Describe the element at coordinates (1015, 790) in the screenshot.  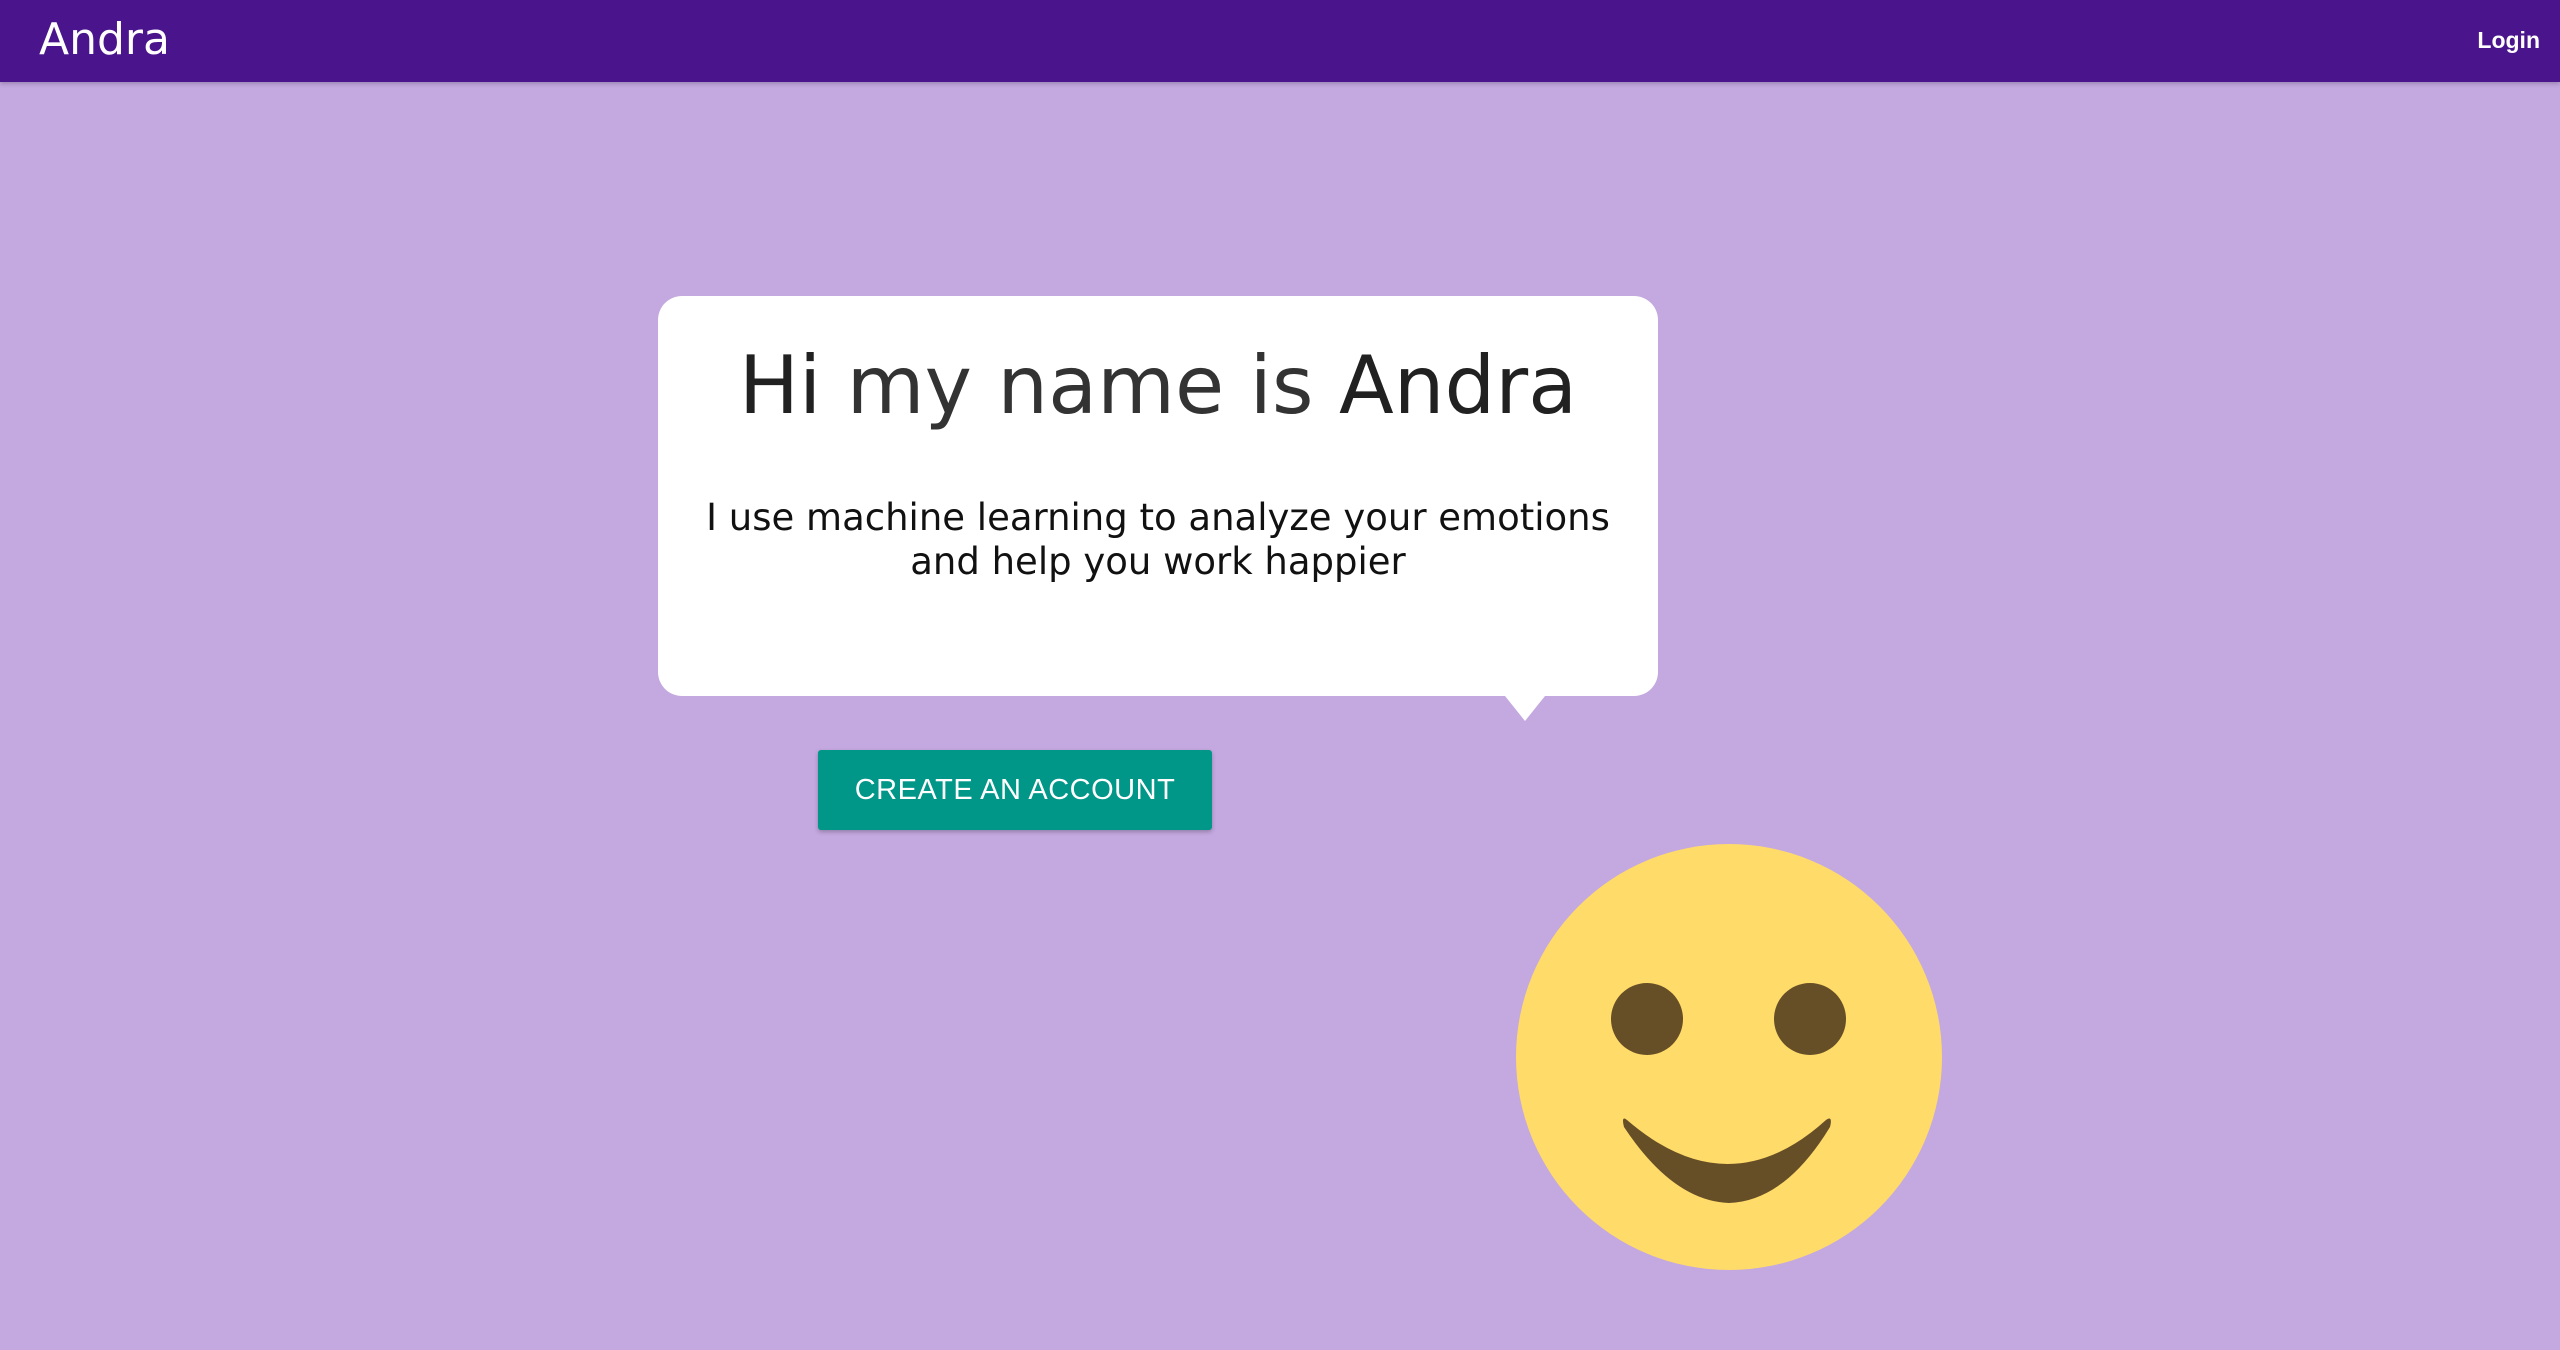
I see `create-account-button: CREATE AN ACCOUNT` at that location.